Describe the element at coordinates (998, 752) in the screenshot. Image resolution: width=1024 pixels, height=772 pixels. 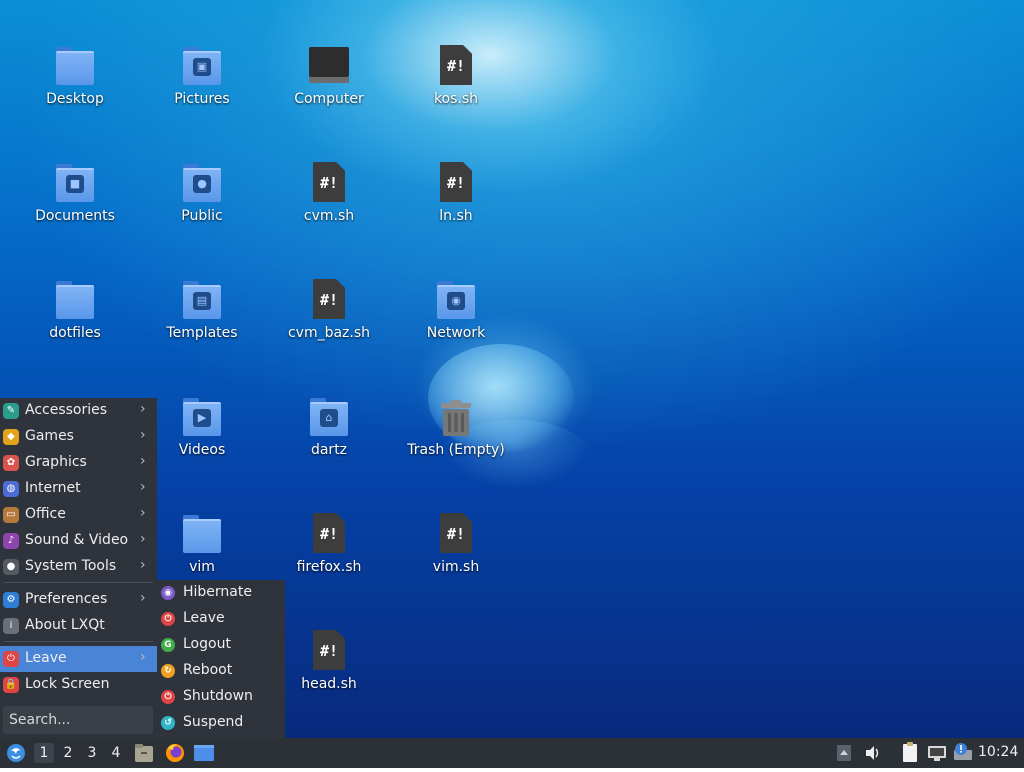
I see `clock: 10:24` at that location.